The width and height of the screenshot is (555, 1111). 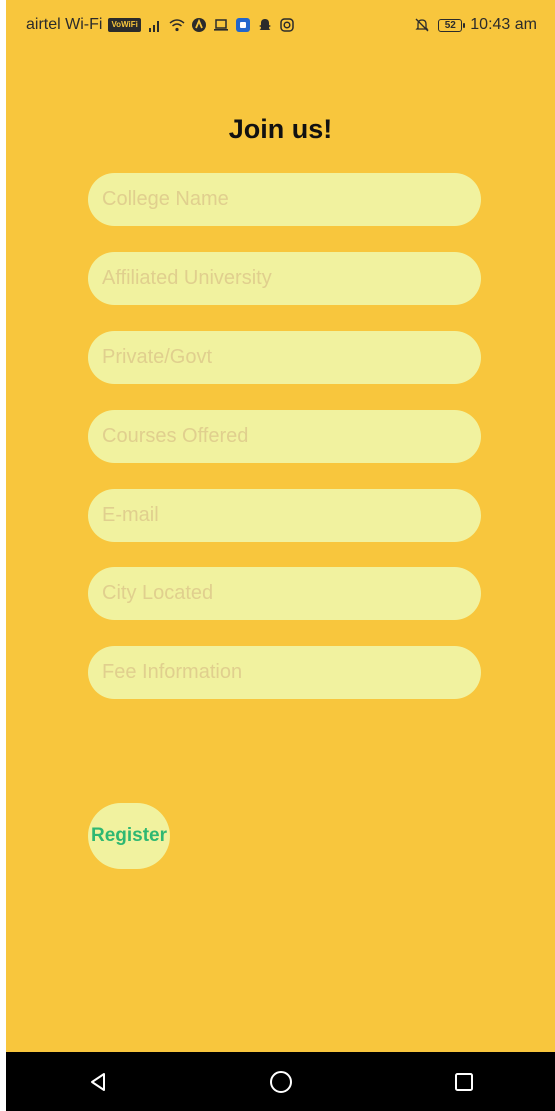 I want to click on status-right: 52 10:43 am, so click(x=475, y=25).